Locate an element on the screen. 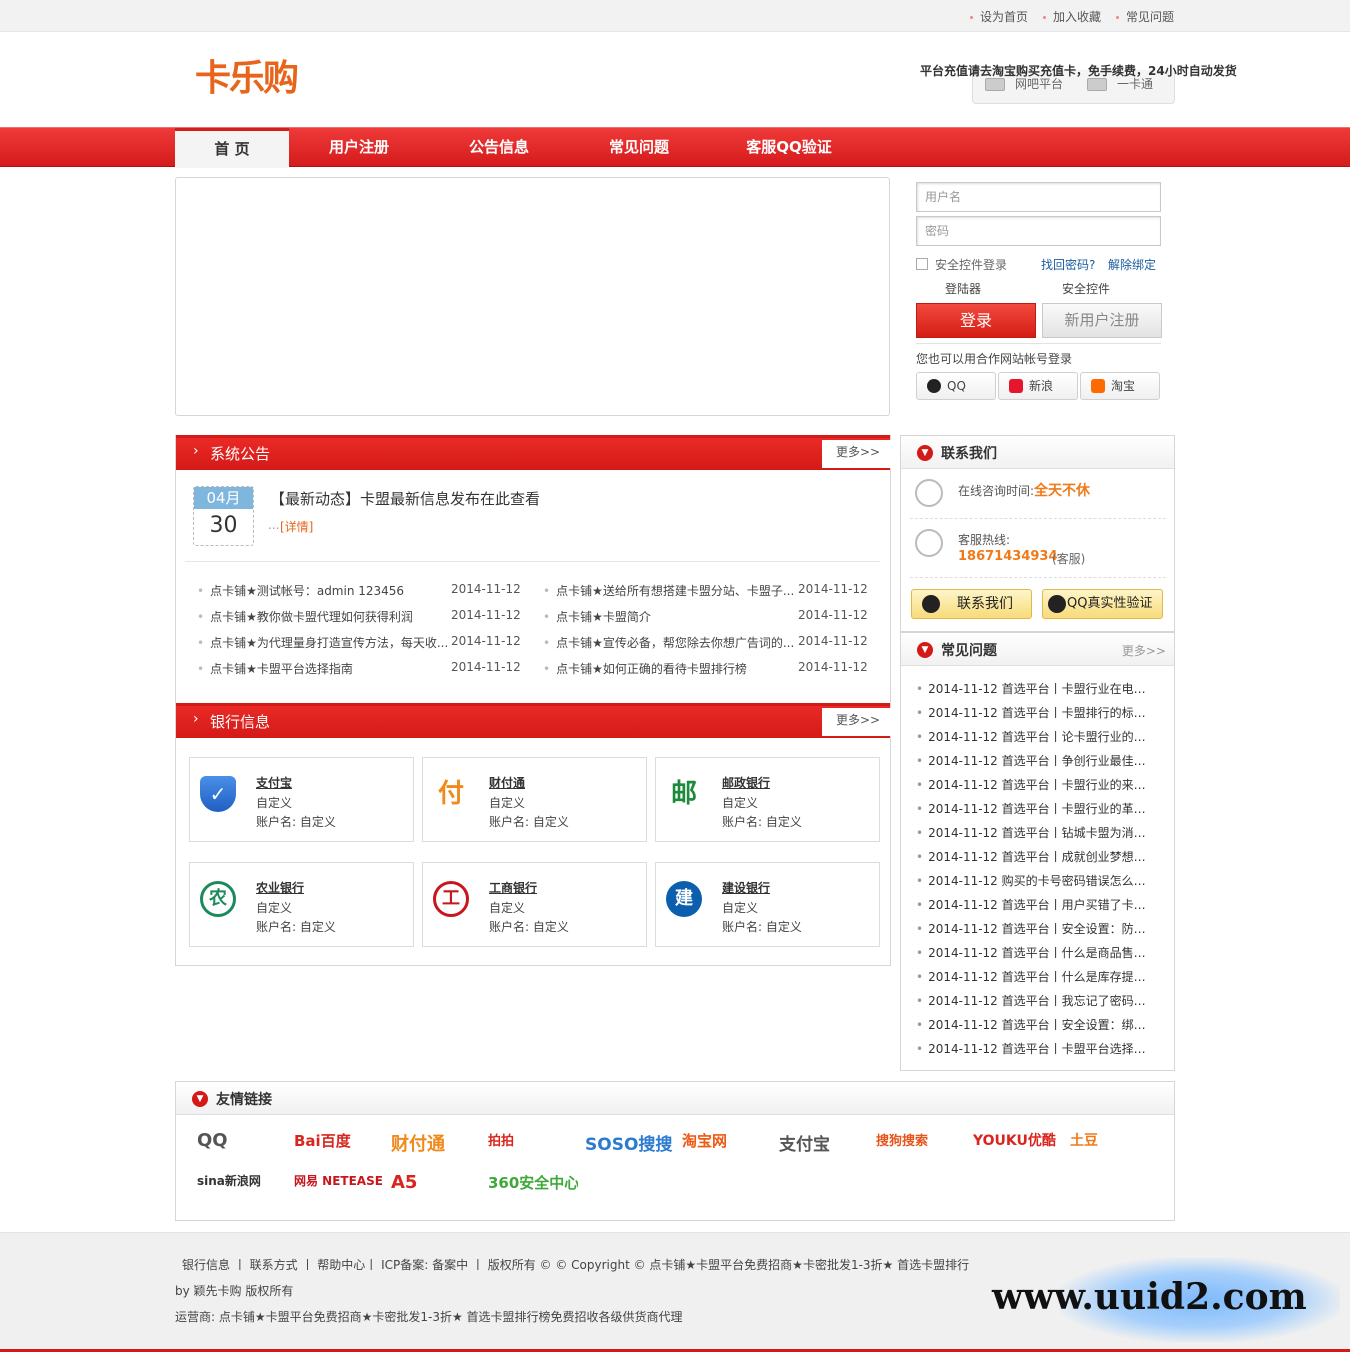  set-homepage-link: 设为首页 is located at coordinates (999, 16).